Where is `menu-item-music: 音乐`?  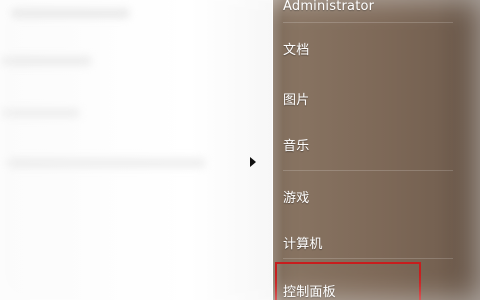 menu-item-music: 音乐 is located at coordinates (368, 144).